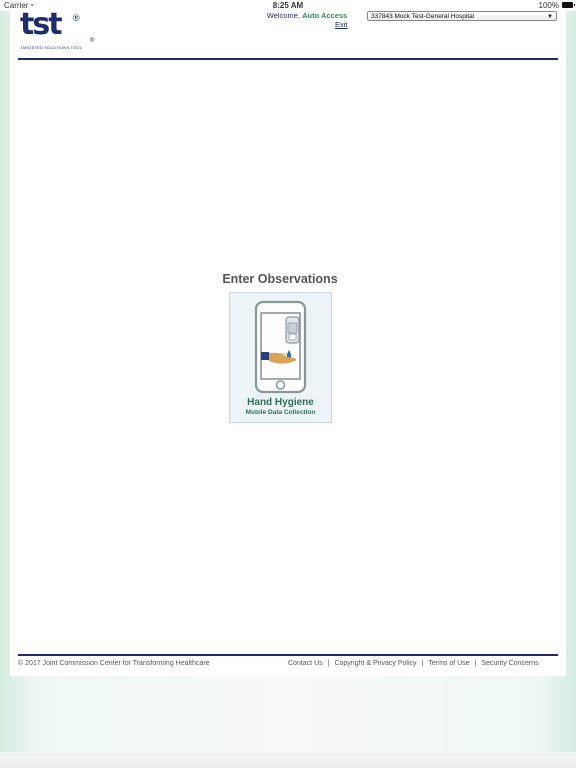 Image resolution: width=576 pixels, height=768 pixels. I want to click on copyright-privacy-link: Copyright & Privacy Policy, so click(375, 663).